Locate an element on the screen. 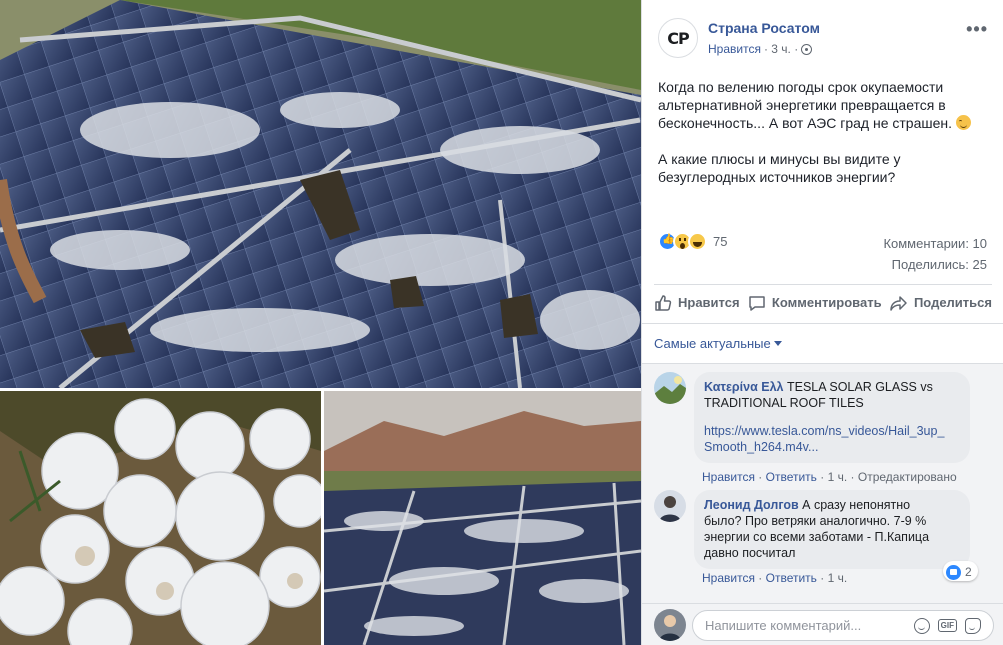 The image size is (1003, 645). wink-emoji-icon is located at coordinates (963, 122).